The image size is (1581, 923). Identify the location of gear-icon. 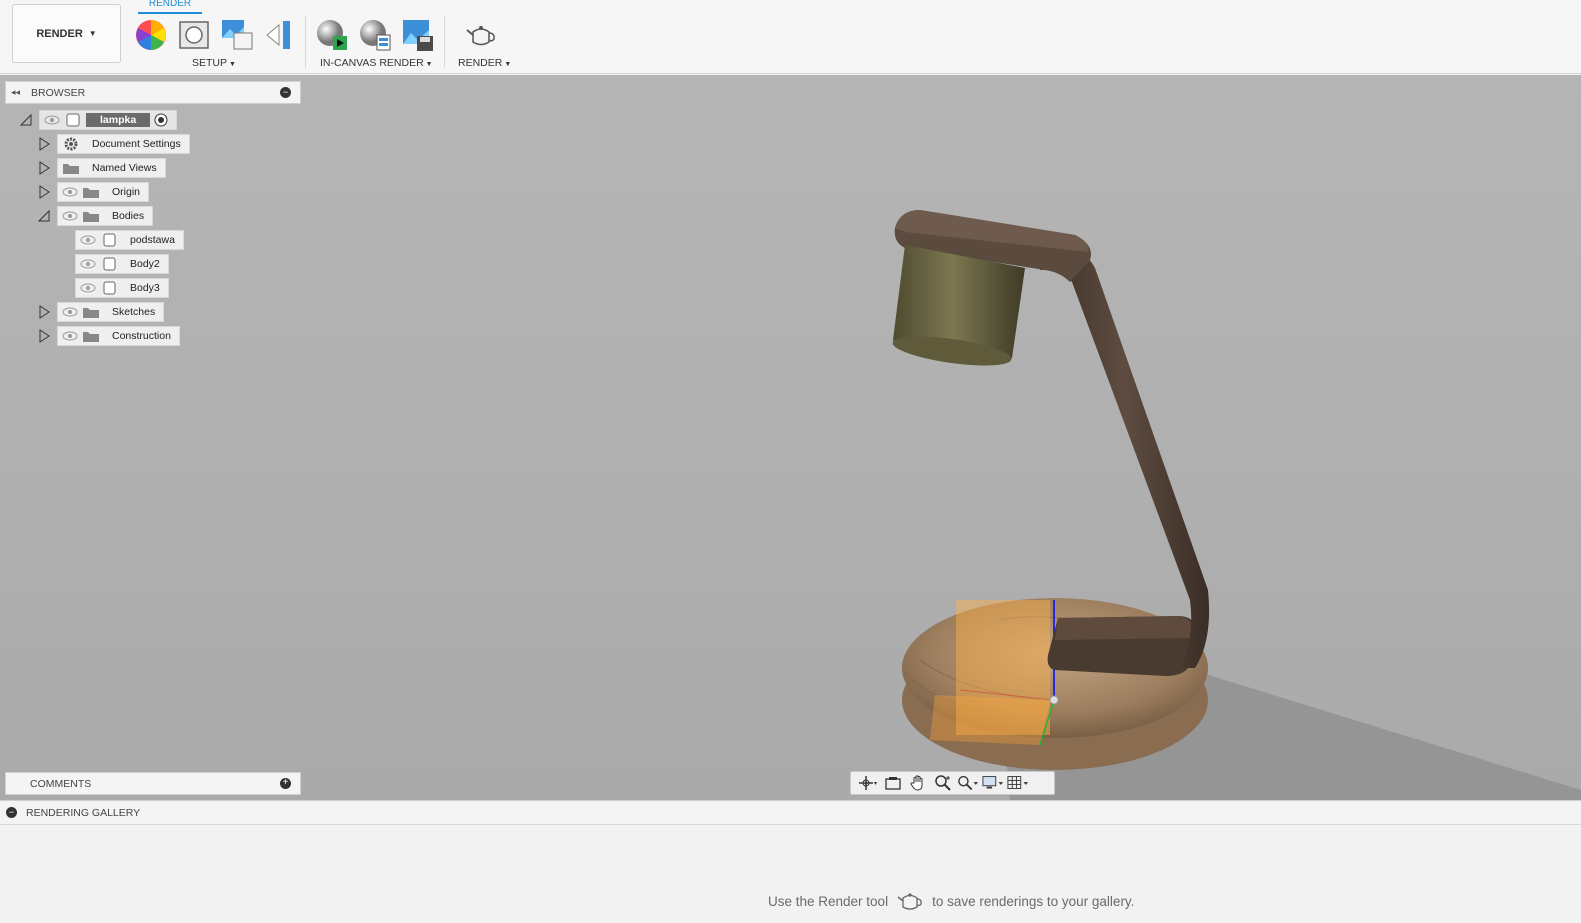
(71, 144).